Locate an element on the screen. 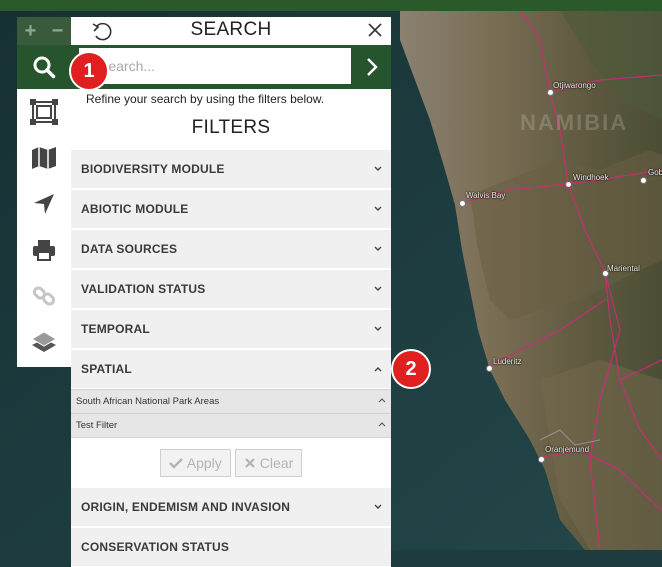 The width and height of the screenshot is (662, 567). apply-button: Apply is located at coordinates (195, 463).